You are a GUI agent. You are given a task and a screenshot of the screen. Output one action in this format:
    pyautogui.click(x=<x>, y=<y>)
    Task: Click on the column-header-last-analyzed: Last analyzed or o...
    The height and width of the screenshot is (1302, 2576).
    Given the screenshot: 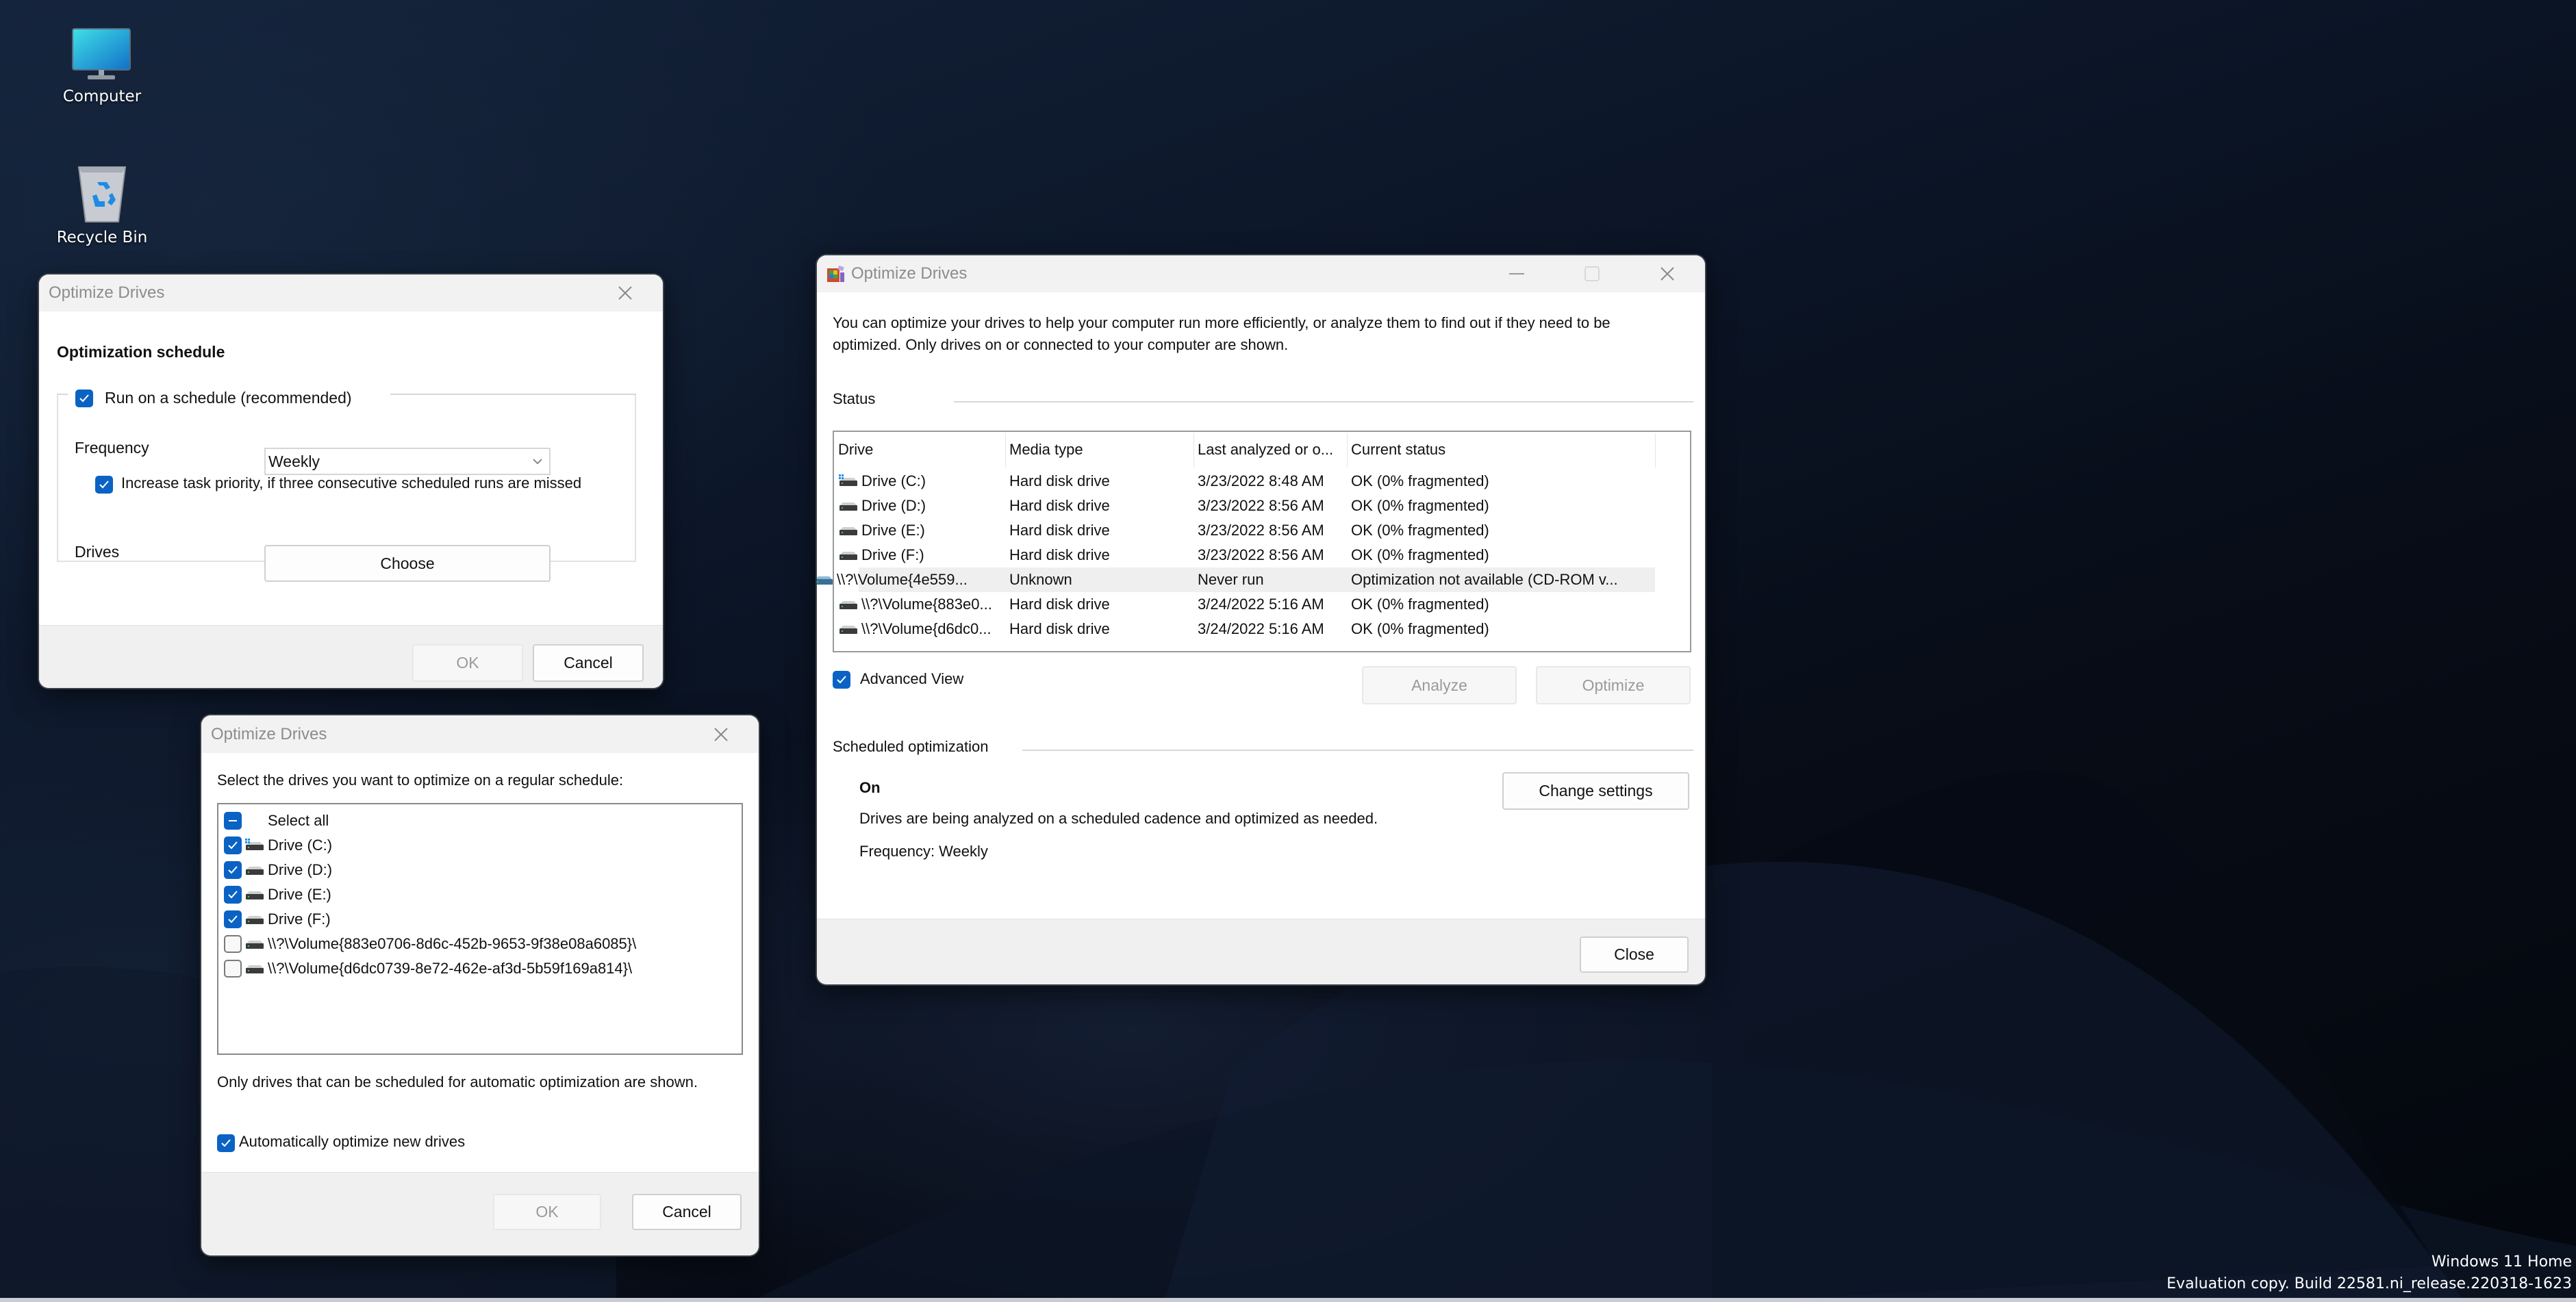 What is the action you would take?
    pyautogui.click(x=1270, y=450)
    